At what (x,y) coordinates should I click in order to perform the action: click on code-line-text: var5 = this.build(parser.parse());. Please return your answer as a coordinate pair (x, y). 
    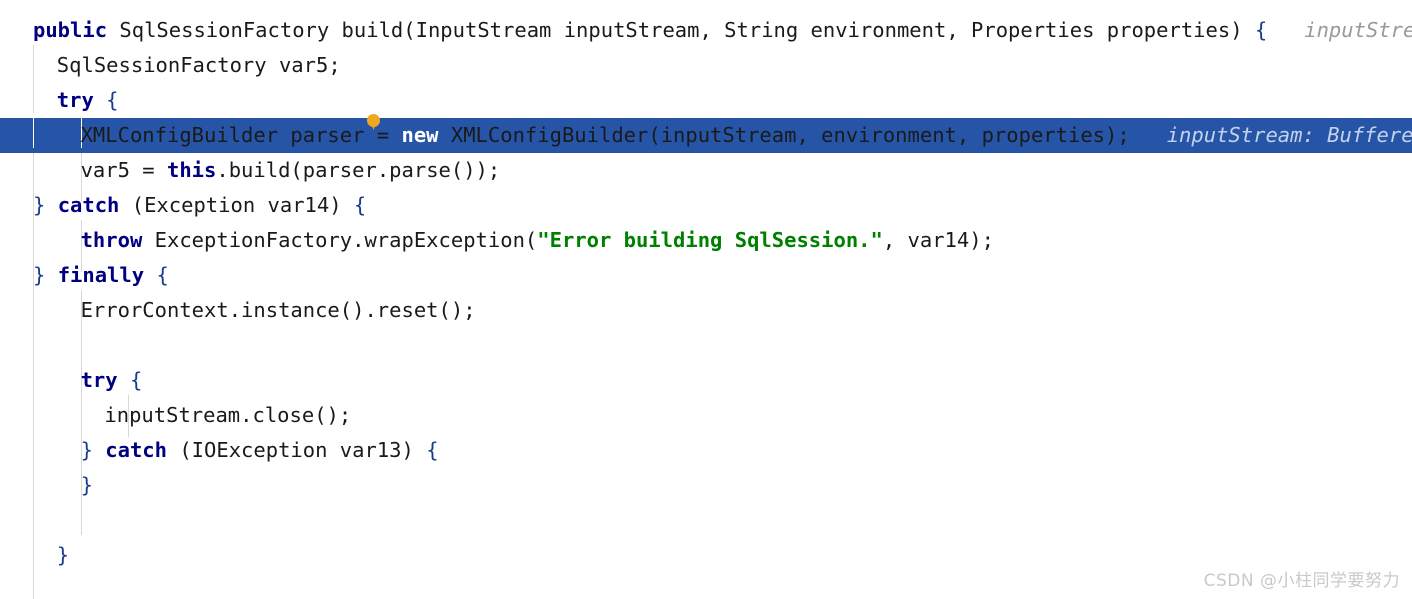
    Looking at the image, I should click on (706, 170).